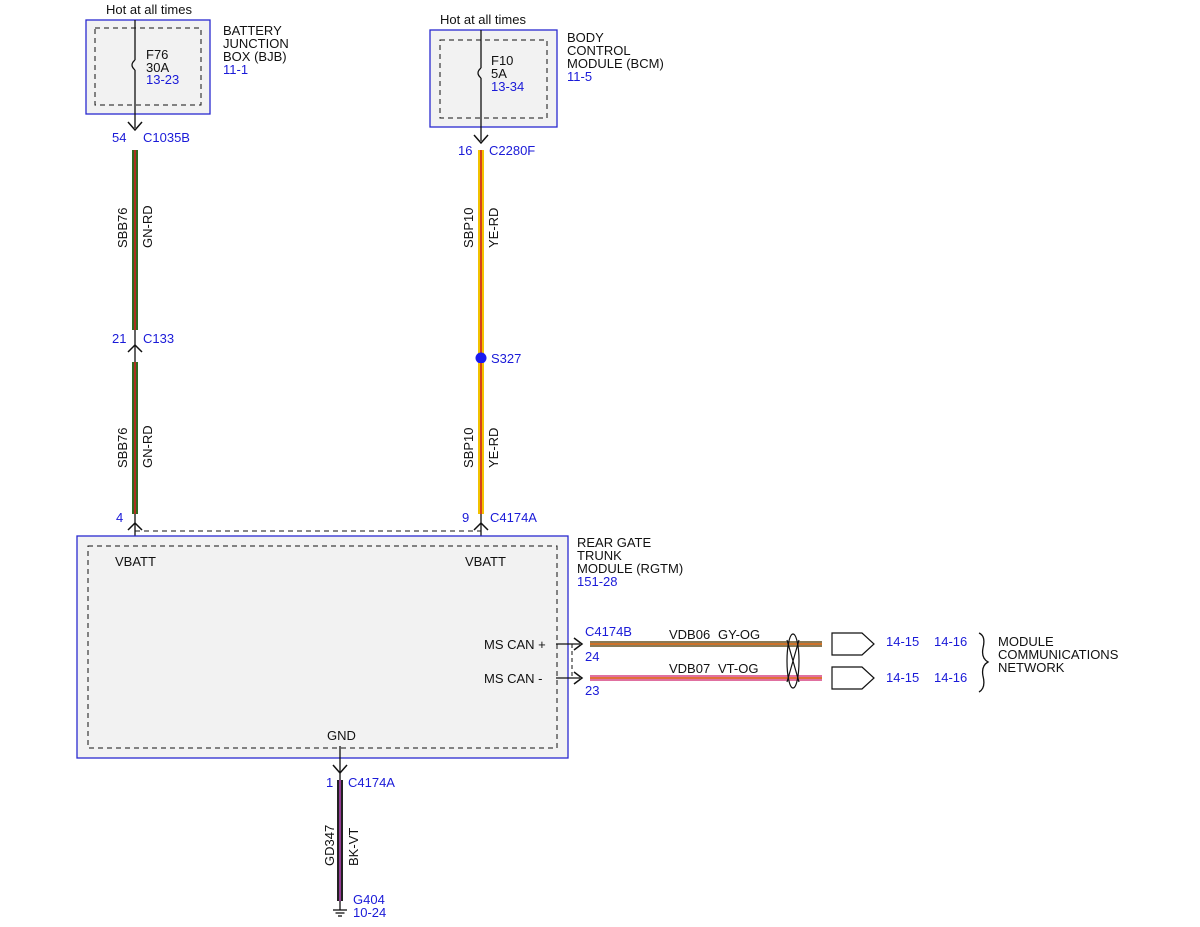 Image resolution: width=1200 pixels, height=927 pixels. Describe the element at coordinates (329, 782) in the screenshot. I see `ground-pin: 1` at that location.